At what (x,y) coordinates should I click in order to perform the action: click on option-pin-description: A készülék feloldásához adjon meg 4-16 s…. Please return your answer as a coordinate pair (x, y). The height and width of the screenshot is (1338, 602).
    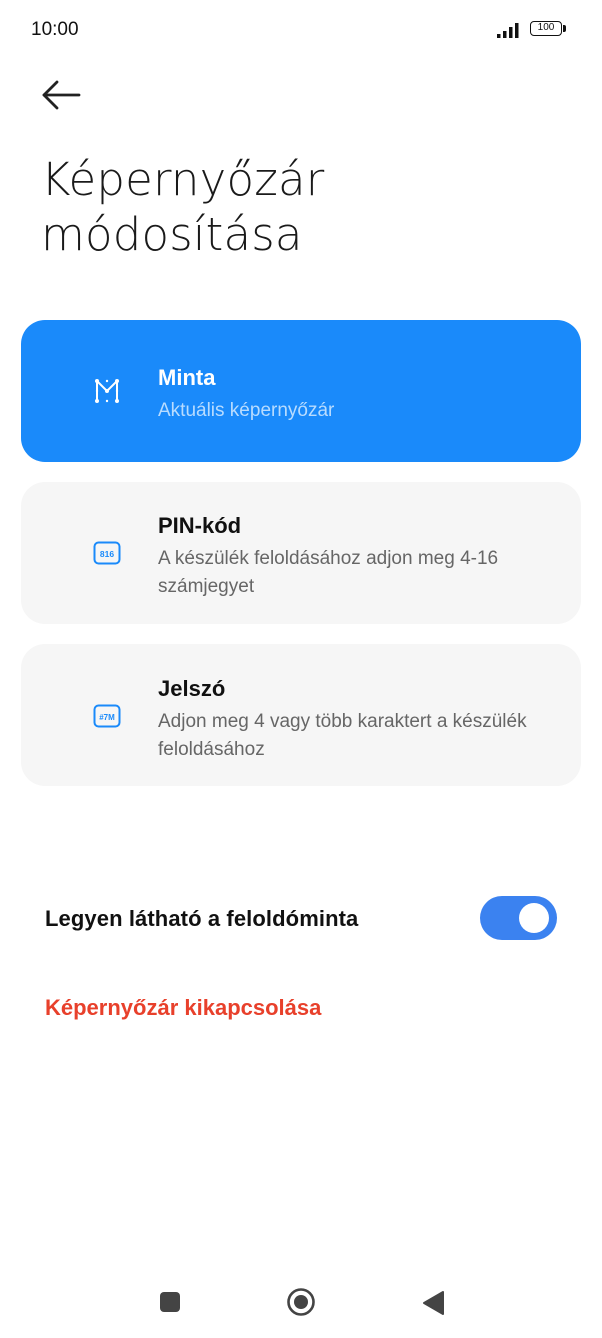
    Looking at the image, I should click on (328, 572).